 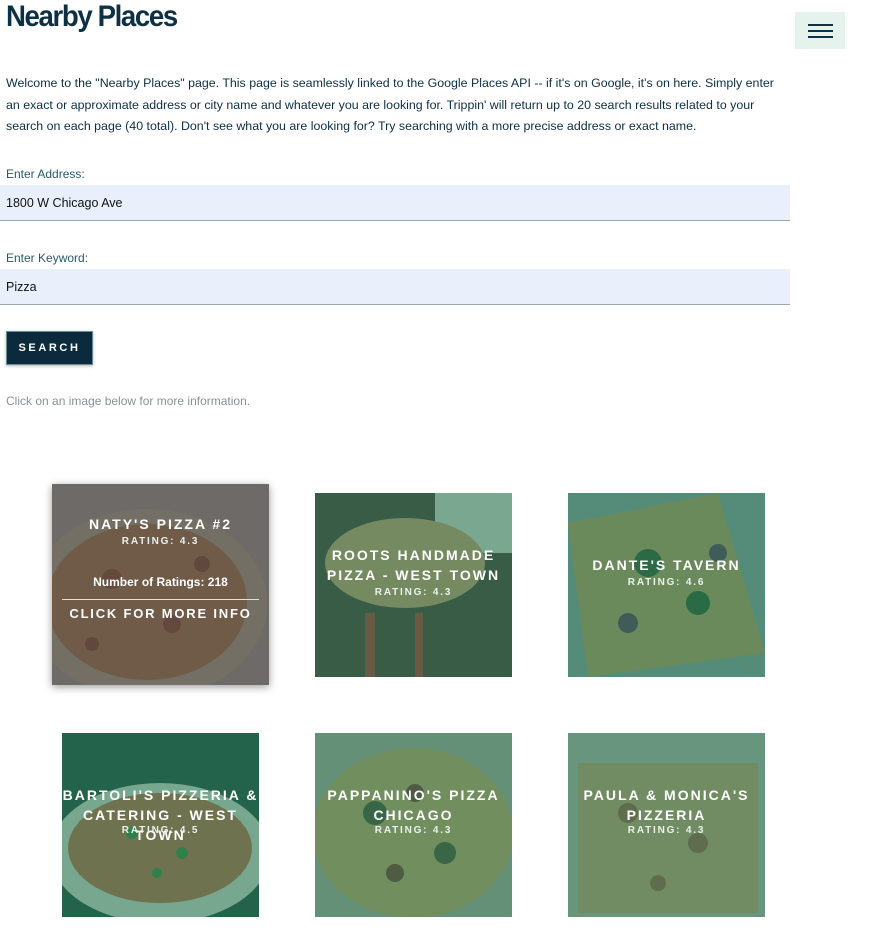 What do you see at coordinates (666, 565) in the screenshot?
I see `place-name: Dante's Tavern` at bounding box center [666, 565].